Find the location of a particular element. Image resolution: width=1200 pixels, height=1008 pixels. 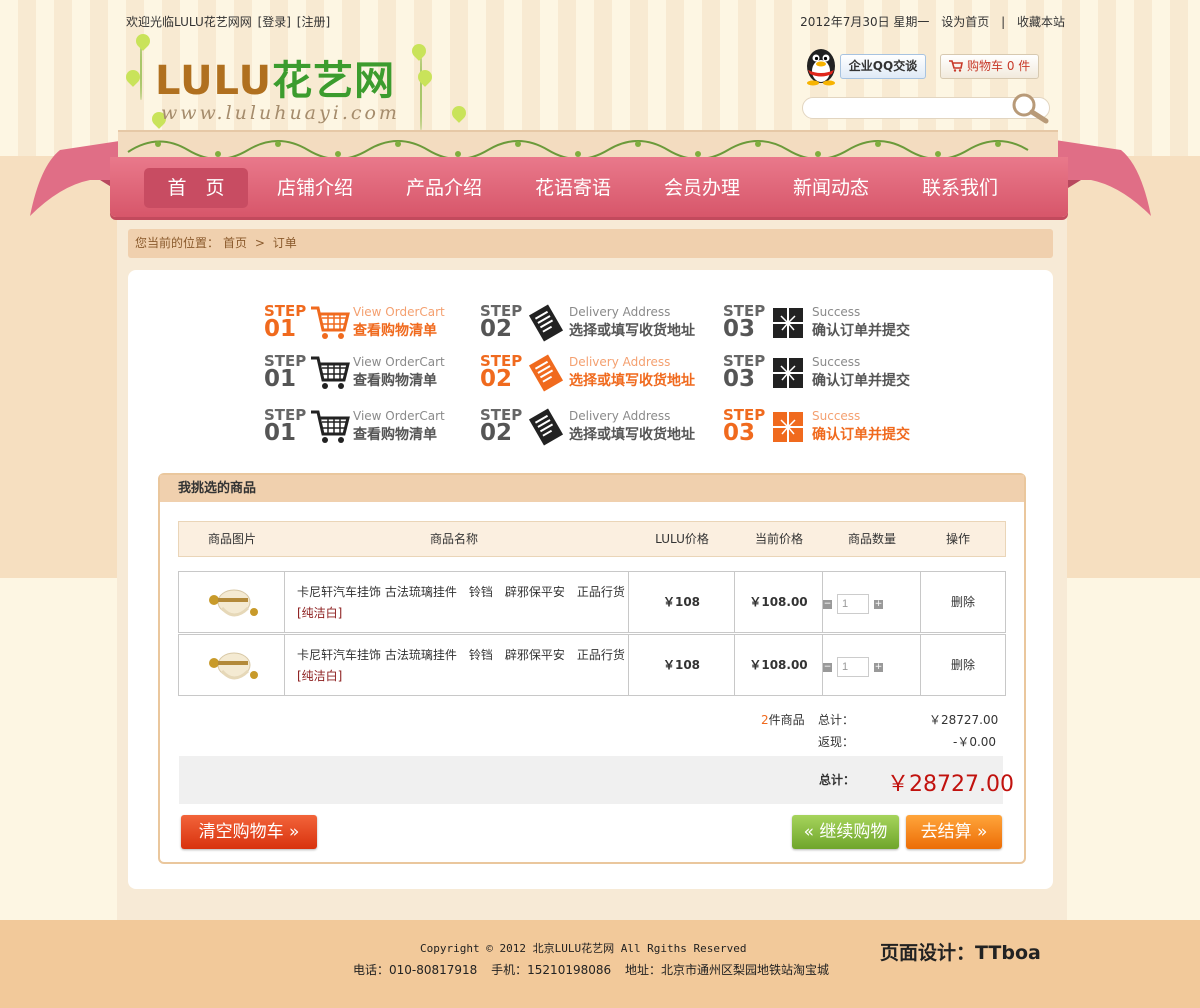

breadcrumb-home: 首页 is located at coordinates (235, 243).